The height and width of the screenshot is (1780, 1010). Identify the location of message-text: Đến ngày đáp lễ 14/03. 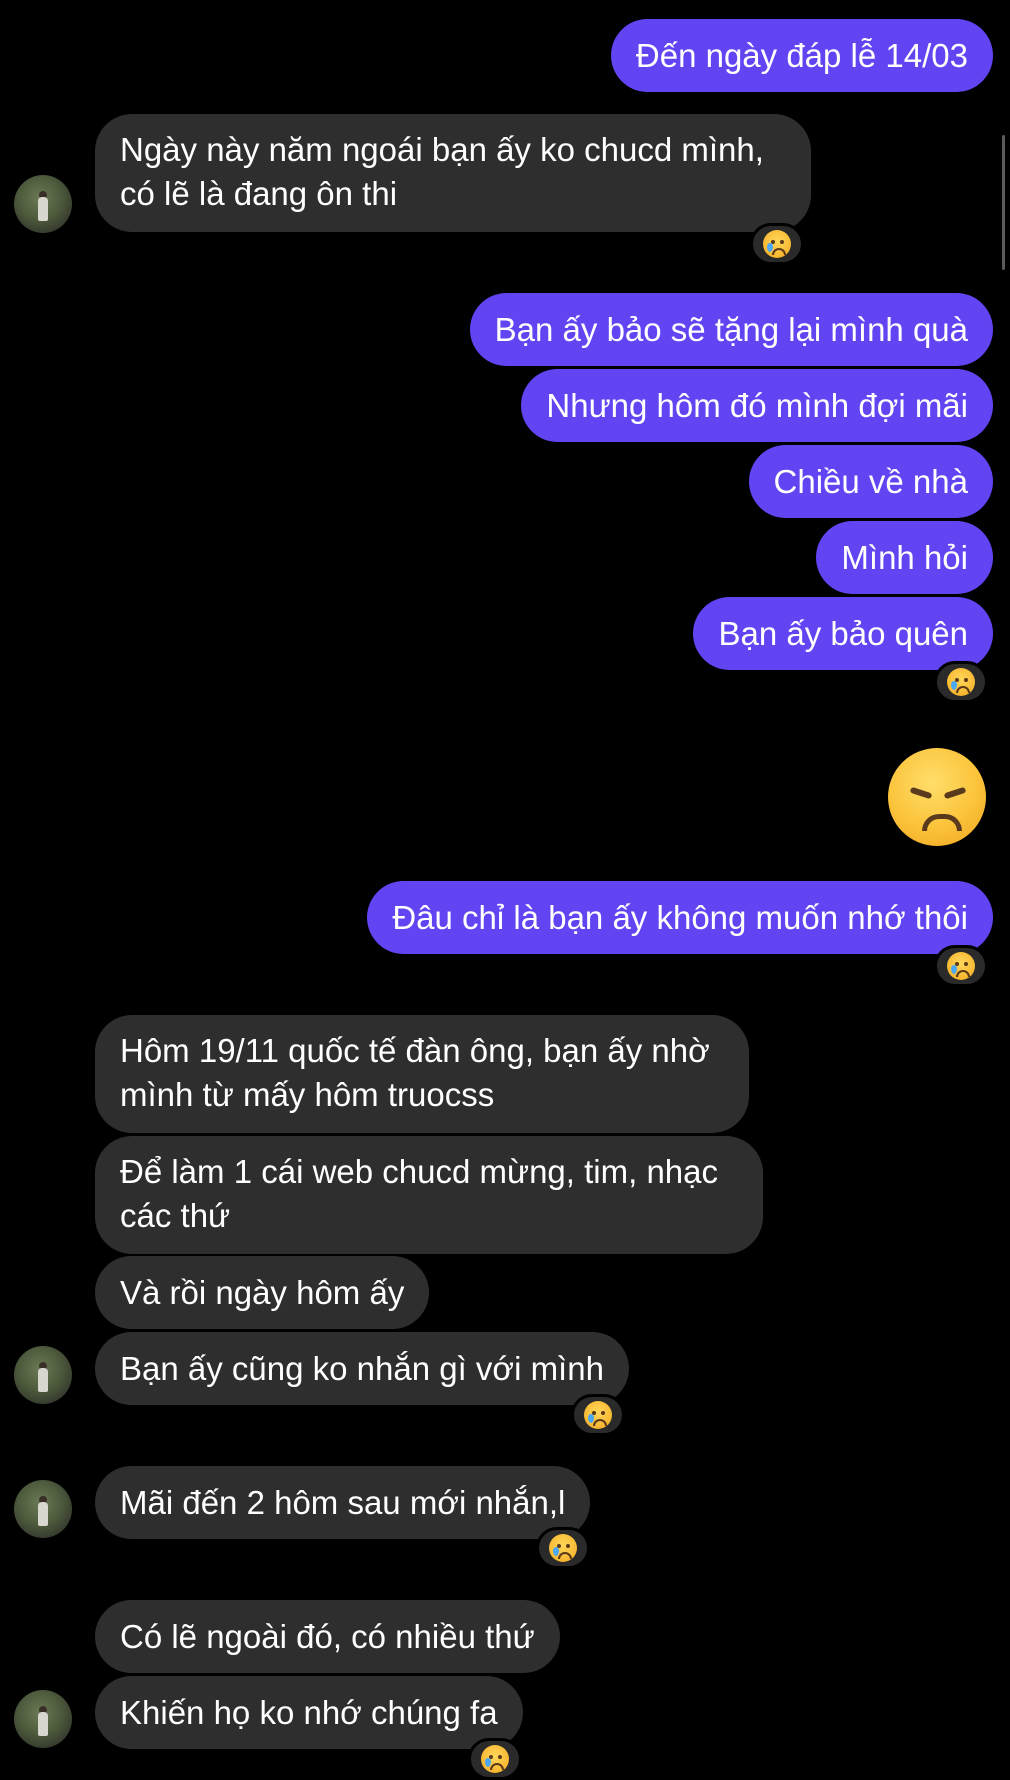
(801, 55).